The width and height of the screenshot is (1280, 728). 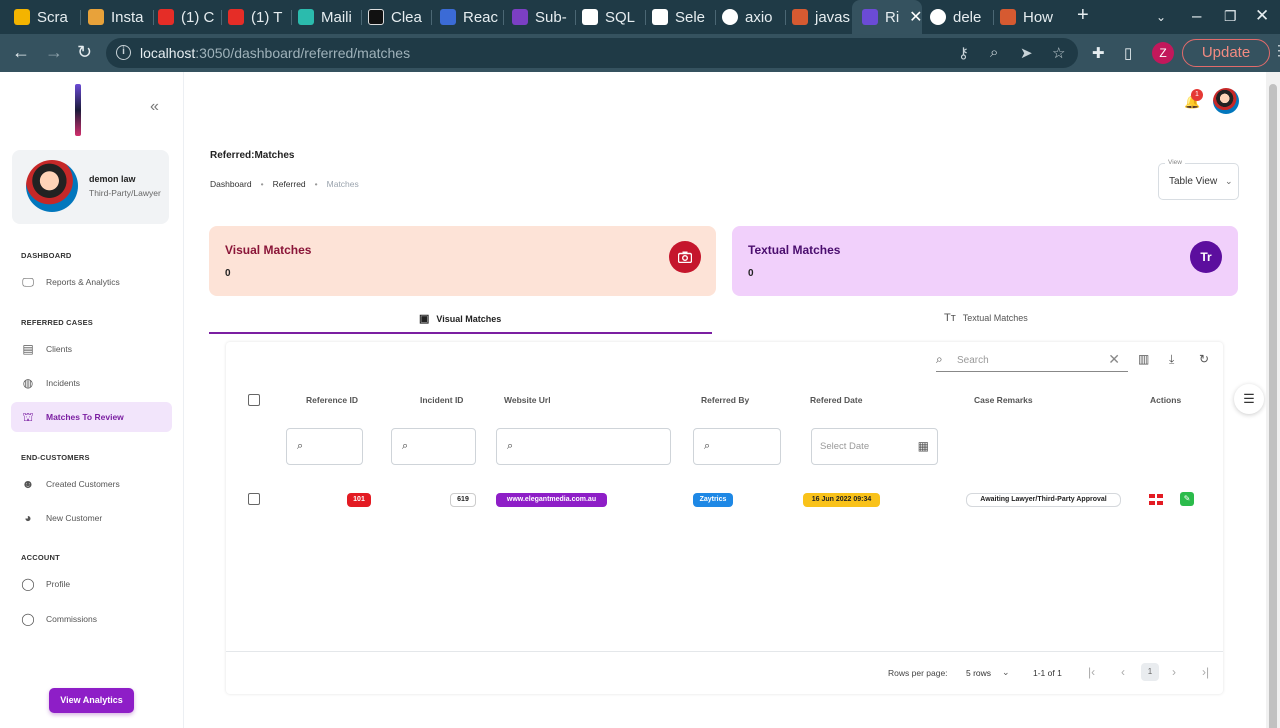 I want to click on last-page-icon: ›|, so click(x=1205, y=672).